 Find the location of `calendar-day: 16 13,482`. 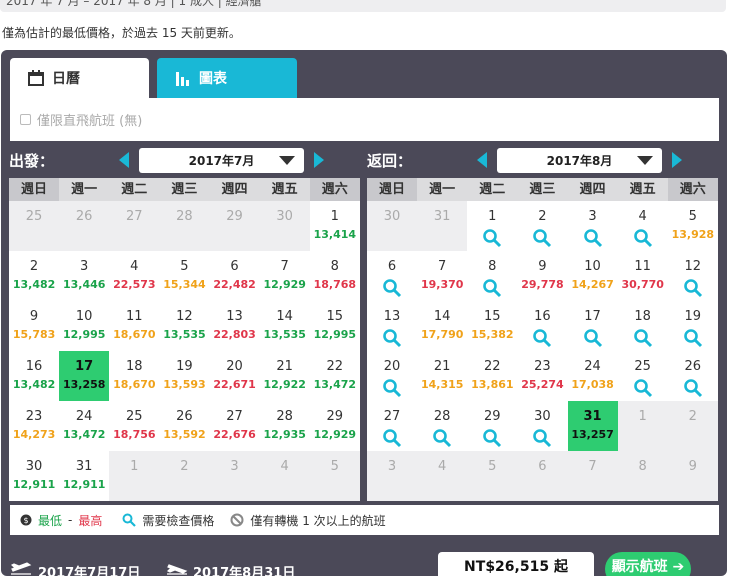

calendar-day: 16 13,482 is located at coordinates (34, 376).